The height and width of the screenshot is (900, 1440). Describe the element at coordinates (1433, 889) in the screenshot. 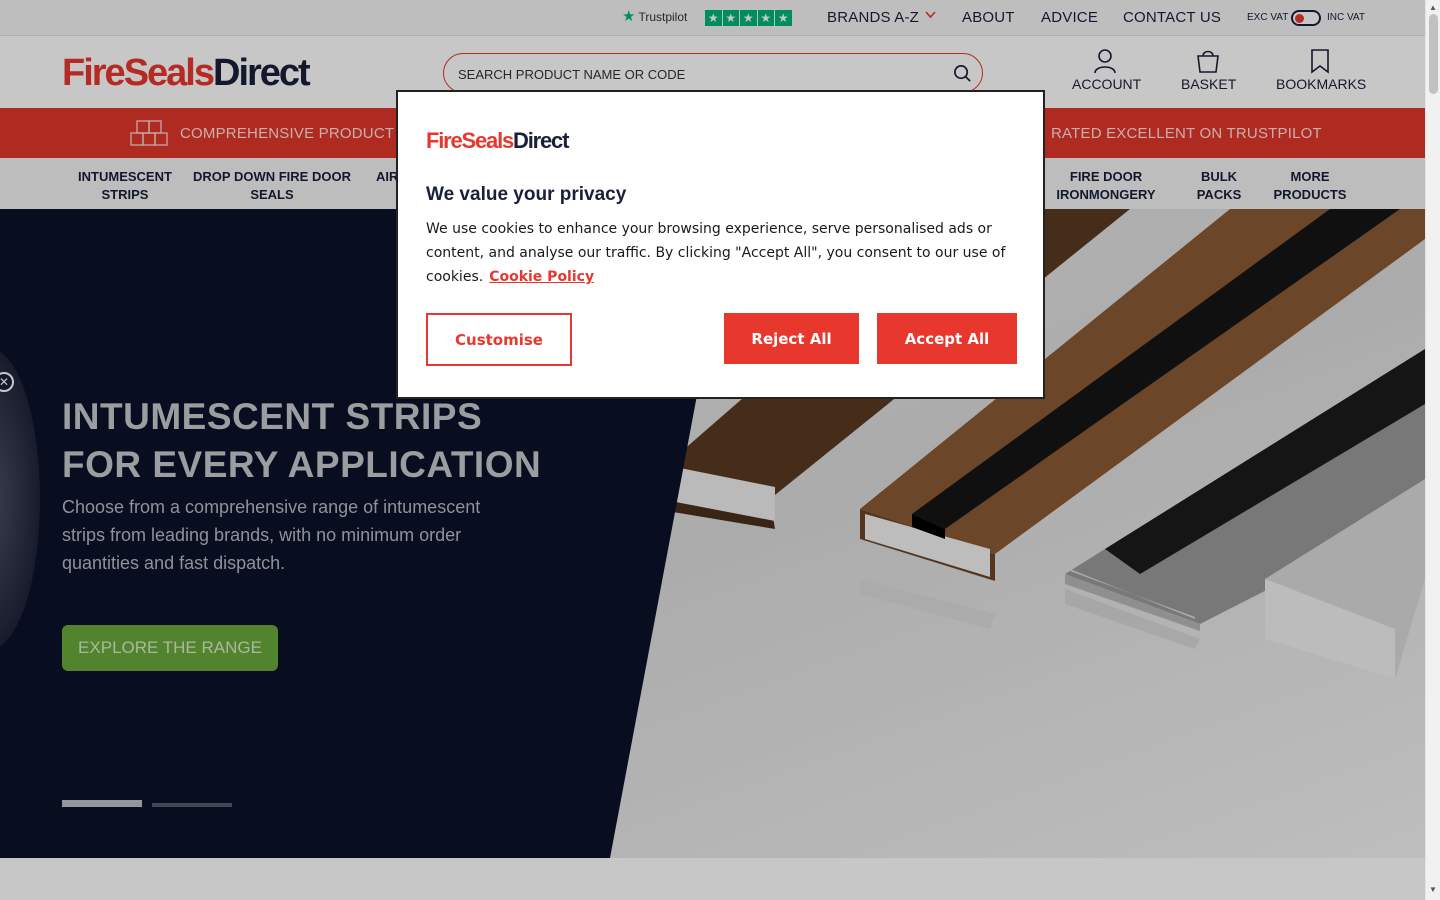

I see `scroll-down-icon: ▼` at that location.